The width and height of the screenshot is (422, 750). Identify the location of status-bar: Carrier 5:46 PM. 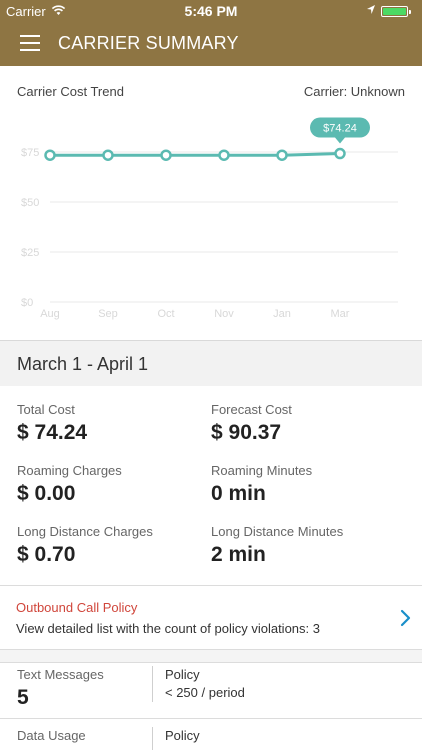
(211, 11).